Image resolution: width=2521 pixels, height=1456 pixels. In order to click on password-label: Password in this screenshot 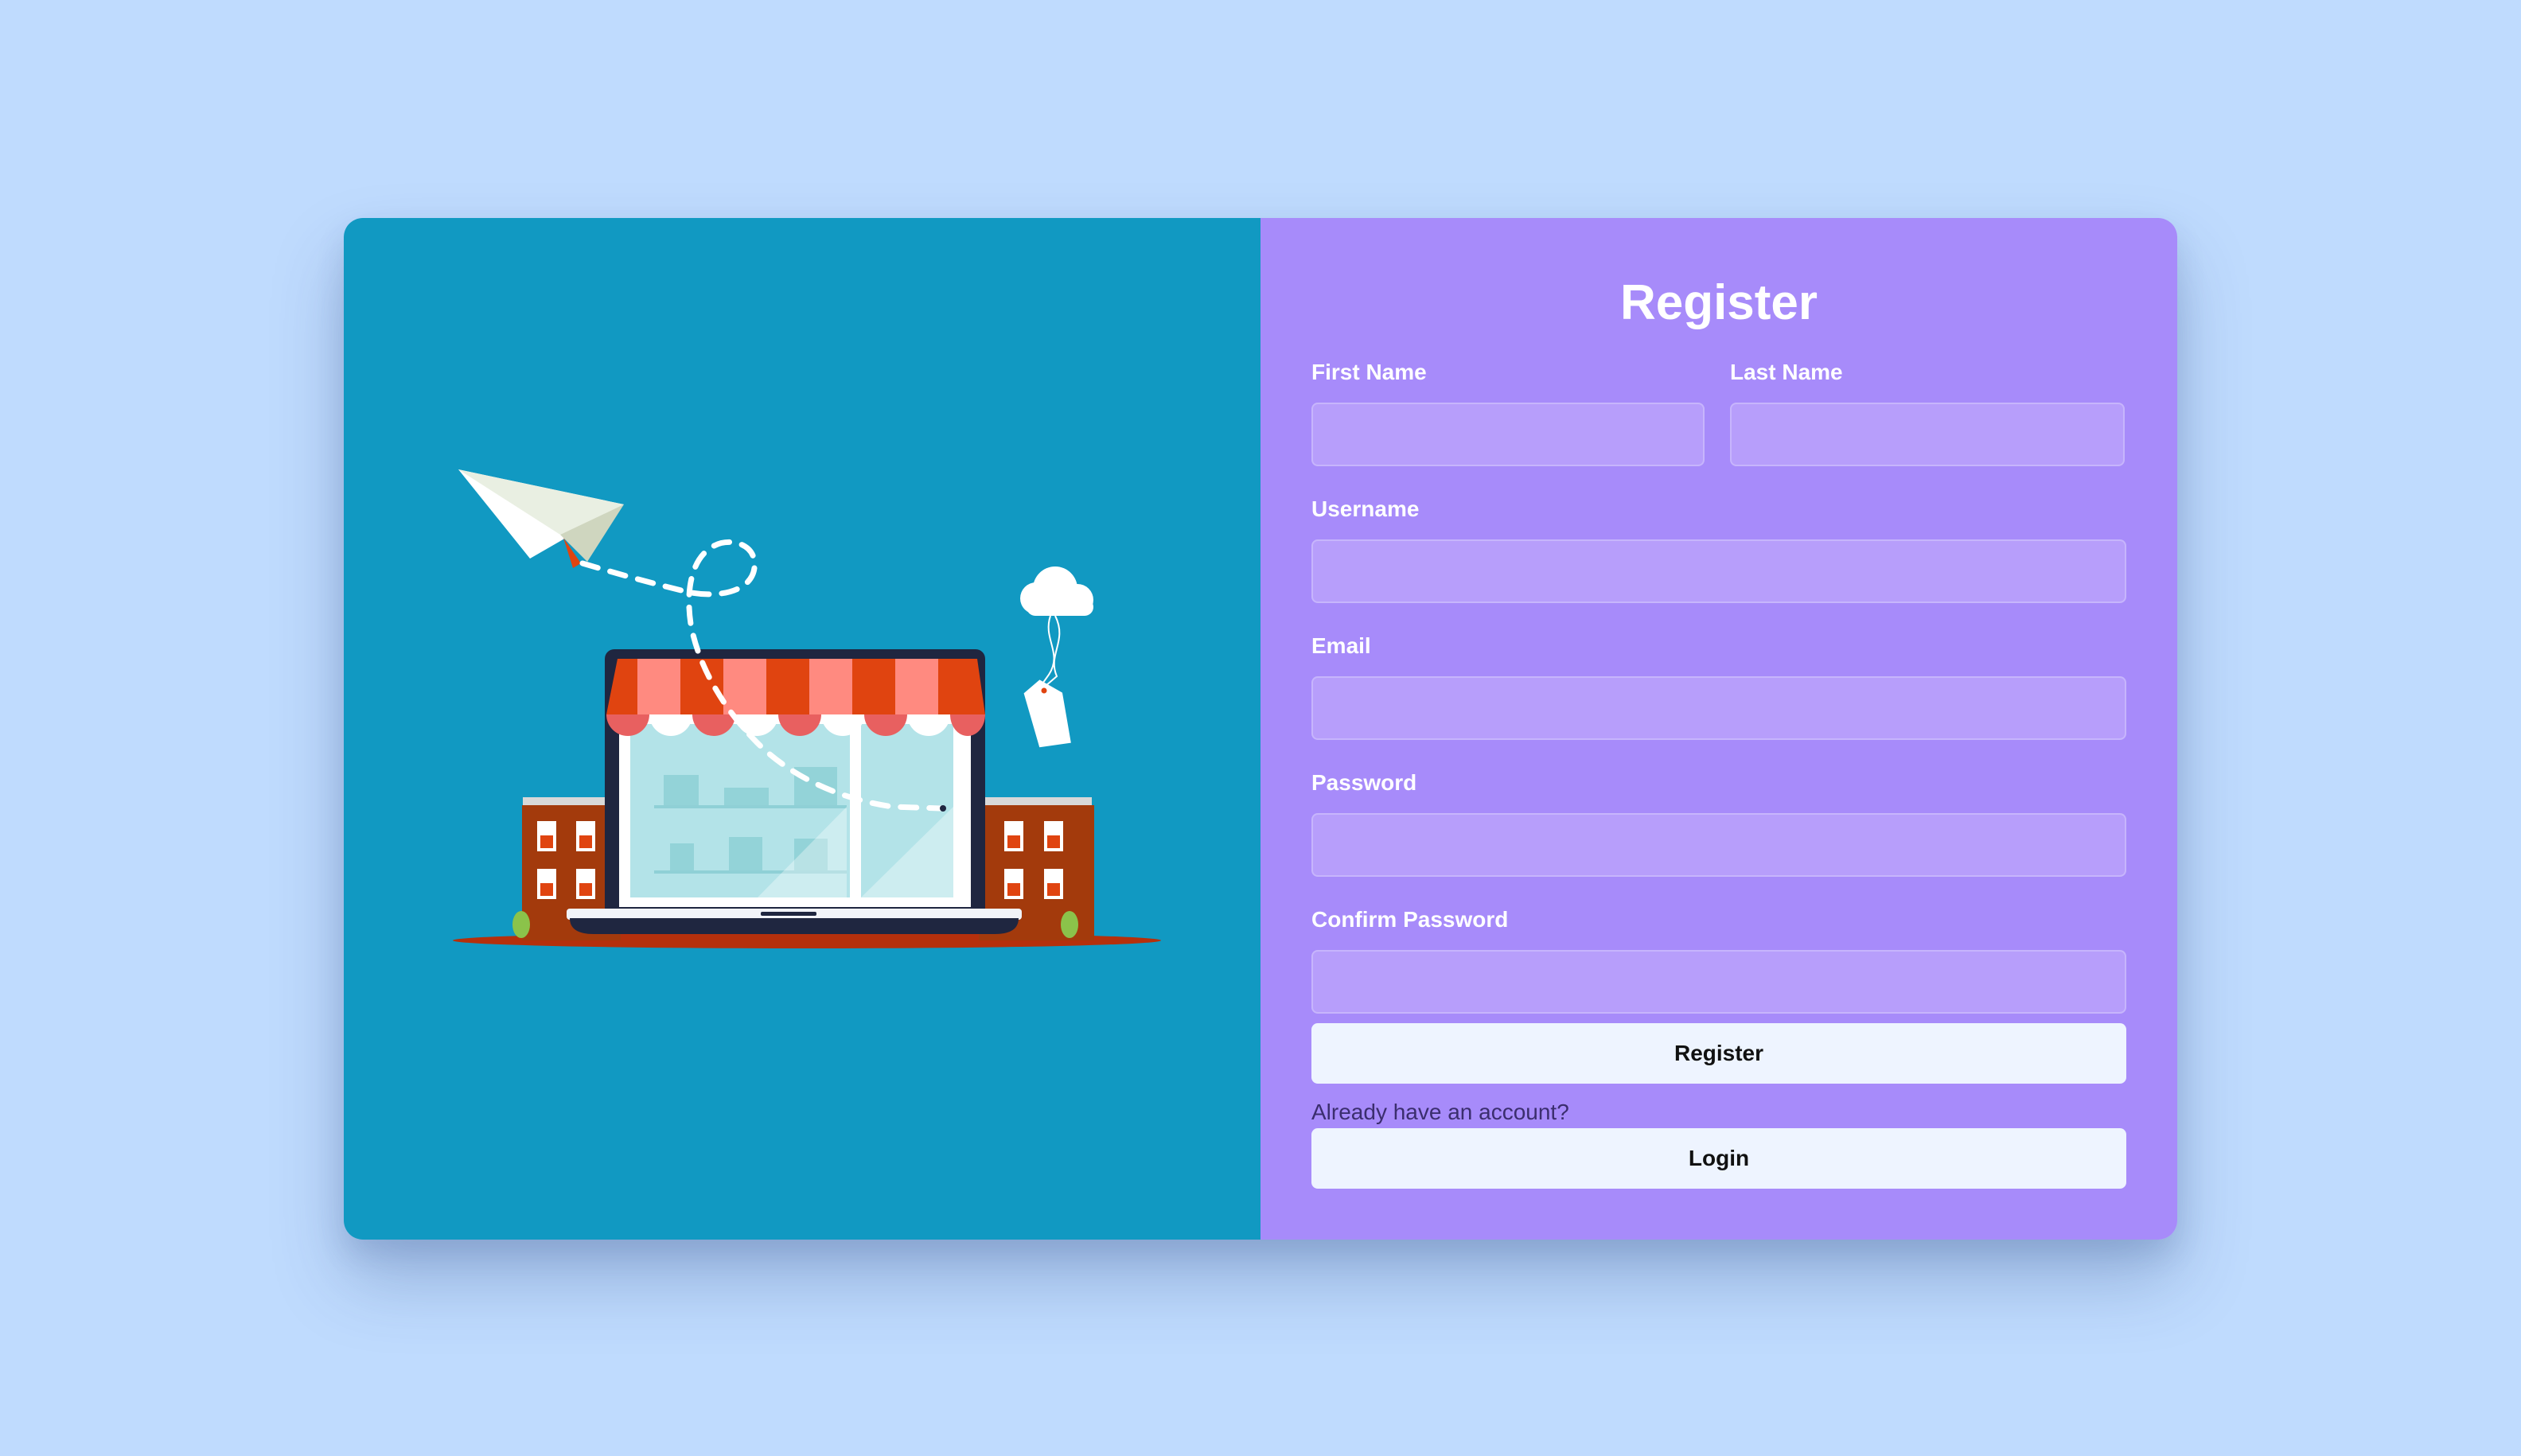, I will do `click(1364, 782)`.